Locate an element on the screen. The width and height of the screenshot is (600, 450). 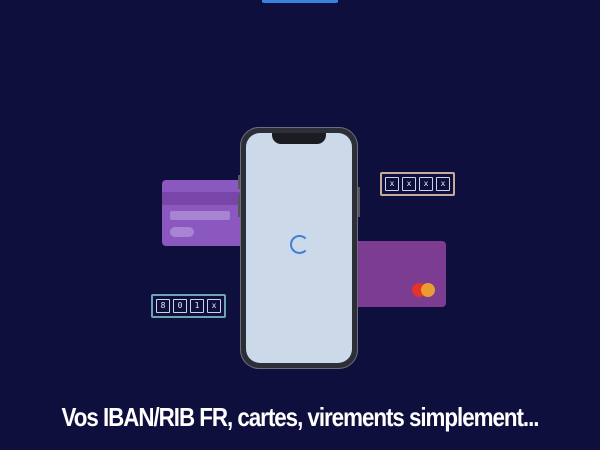
card-pill is located at coordinates (182, 232).